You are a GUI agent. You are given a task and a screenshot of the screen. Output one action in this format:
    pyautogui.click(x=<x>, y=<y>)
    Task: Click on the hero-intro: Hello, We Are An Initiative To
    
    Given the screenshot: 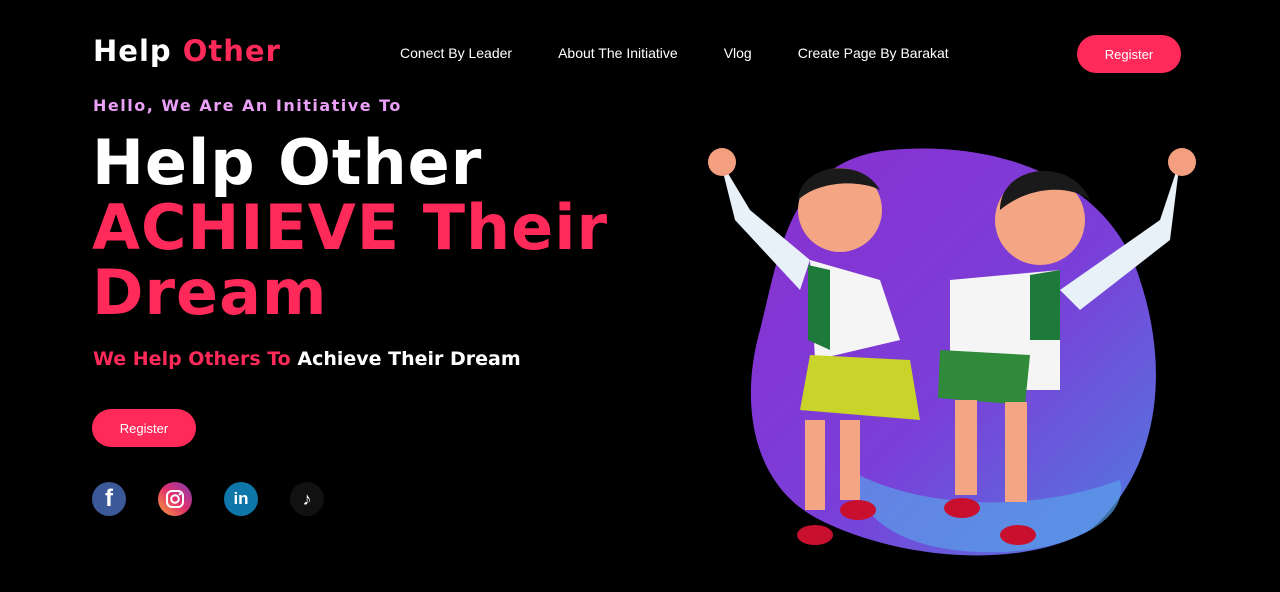 What is the action you would take?
    pyautogui.click(x=247, y=105)
    